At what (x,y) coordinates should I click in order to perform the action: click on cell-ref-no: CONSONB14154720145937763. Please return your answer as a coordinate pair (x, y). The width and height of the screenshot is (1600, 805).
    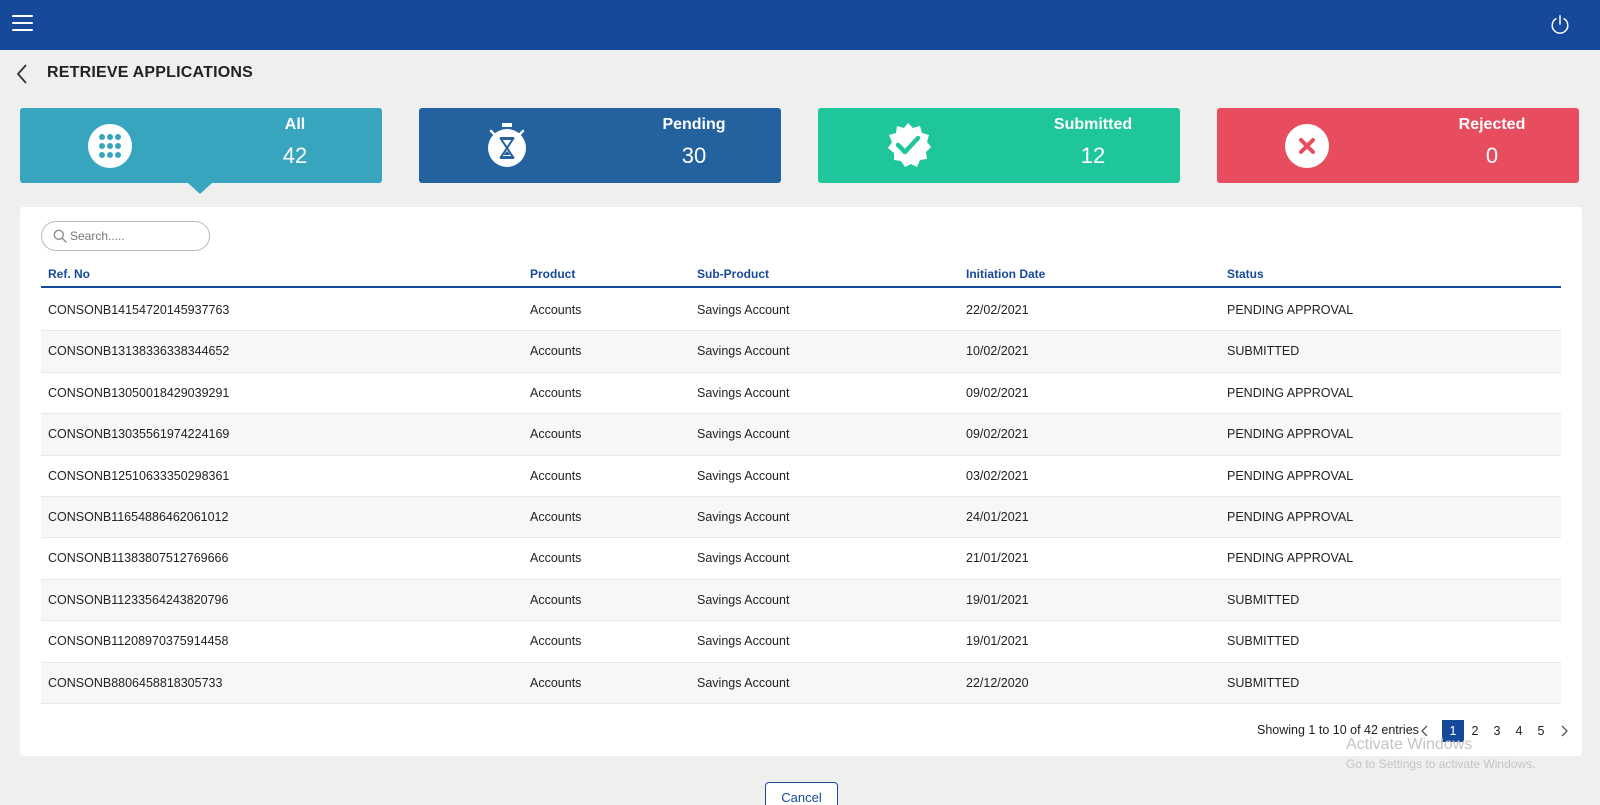
    Looking at the image, I should click on (139, 310).